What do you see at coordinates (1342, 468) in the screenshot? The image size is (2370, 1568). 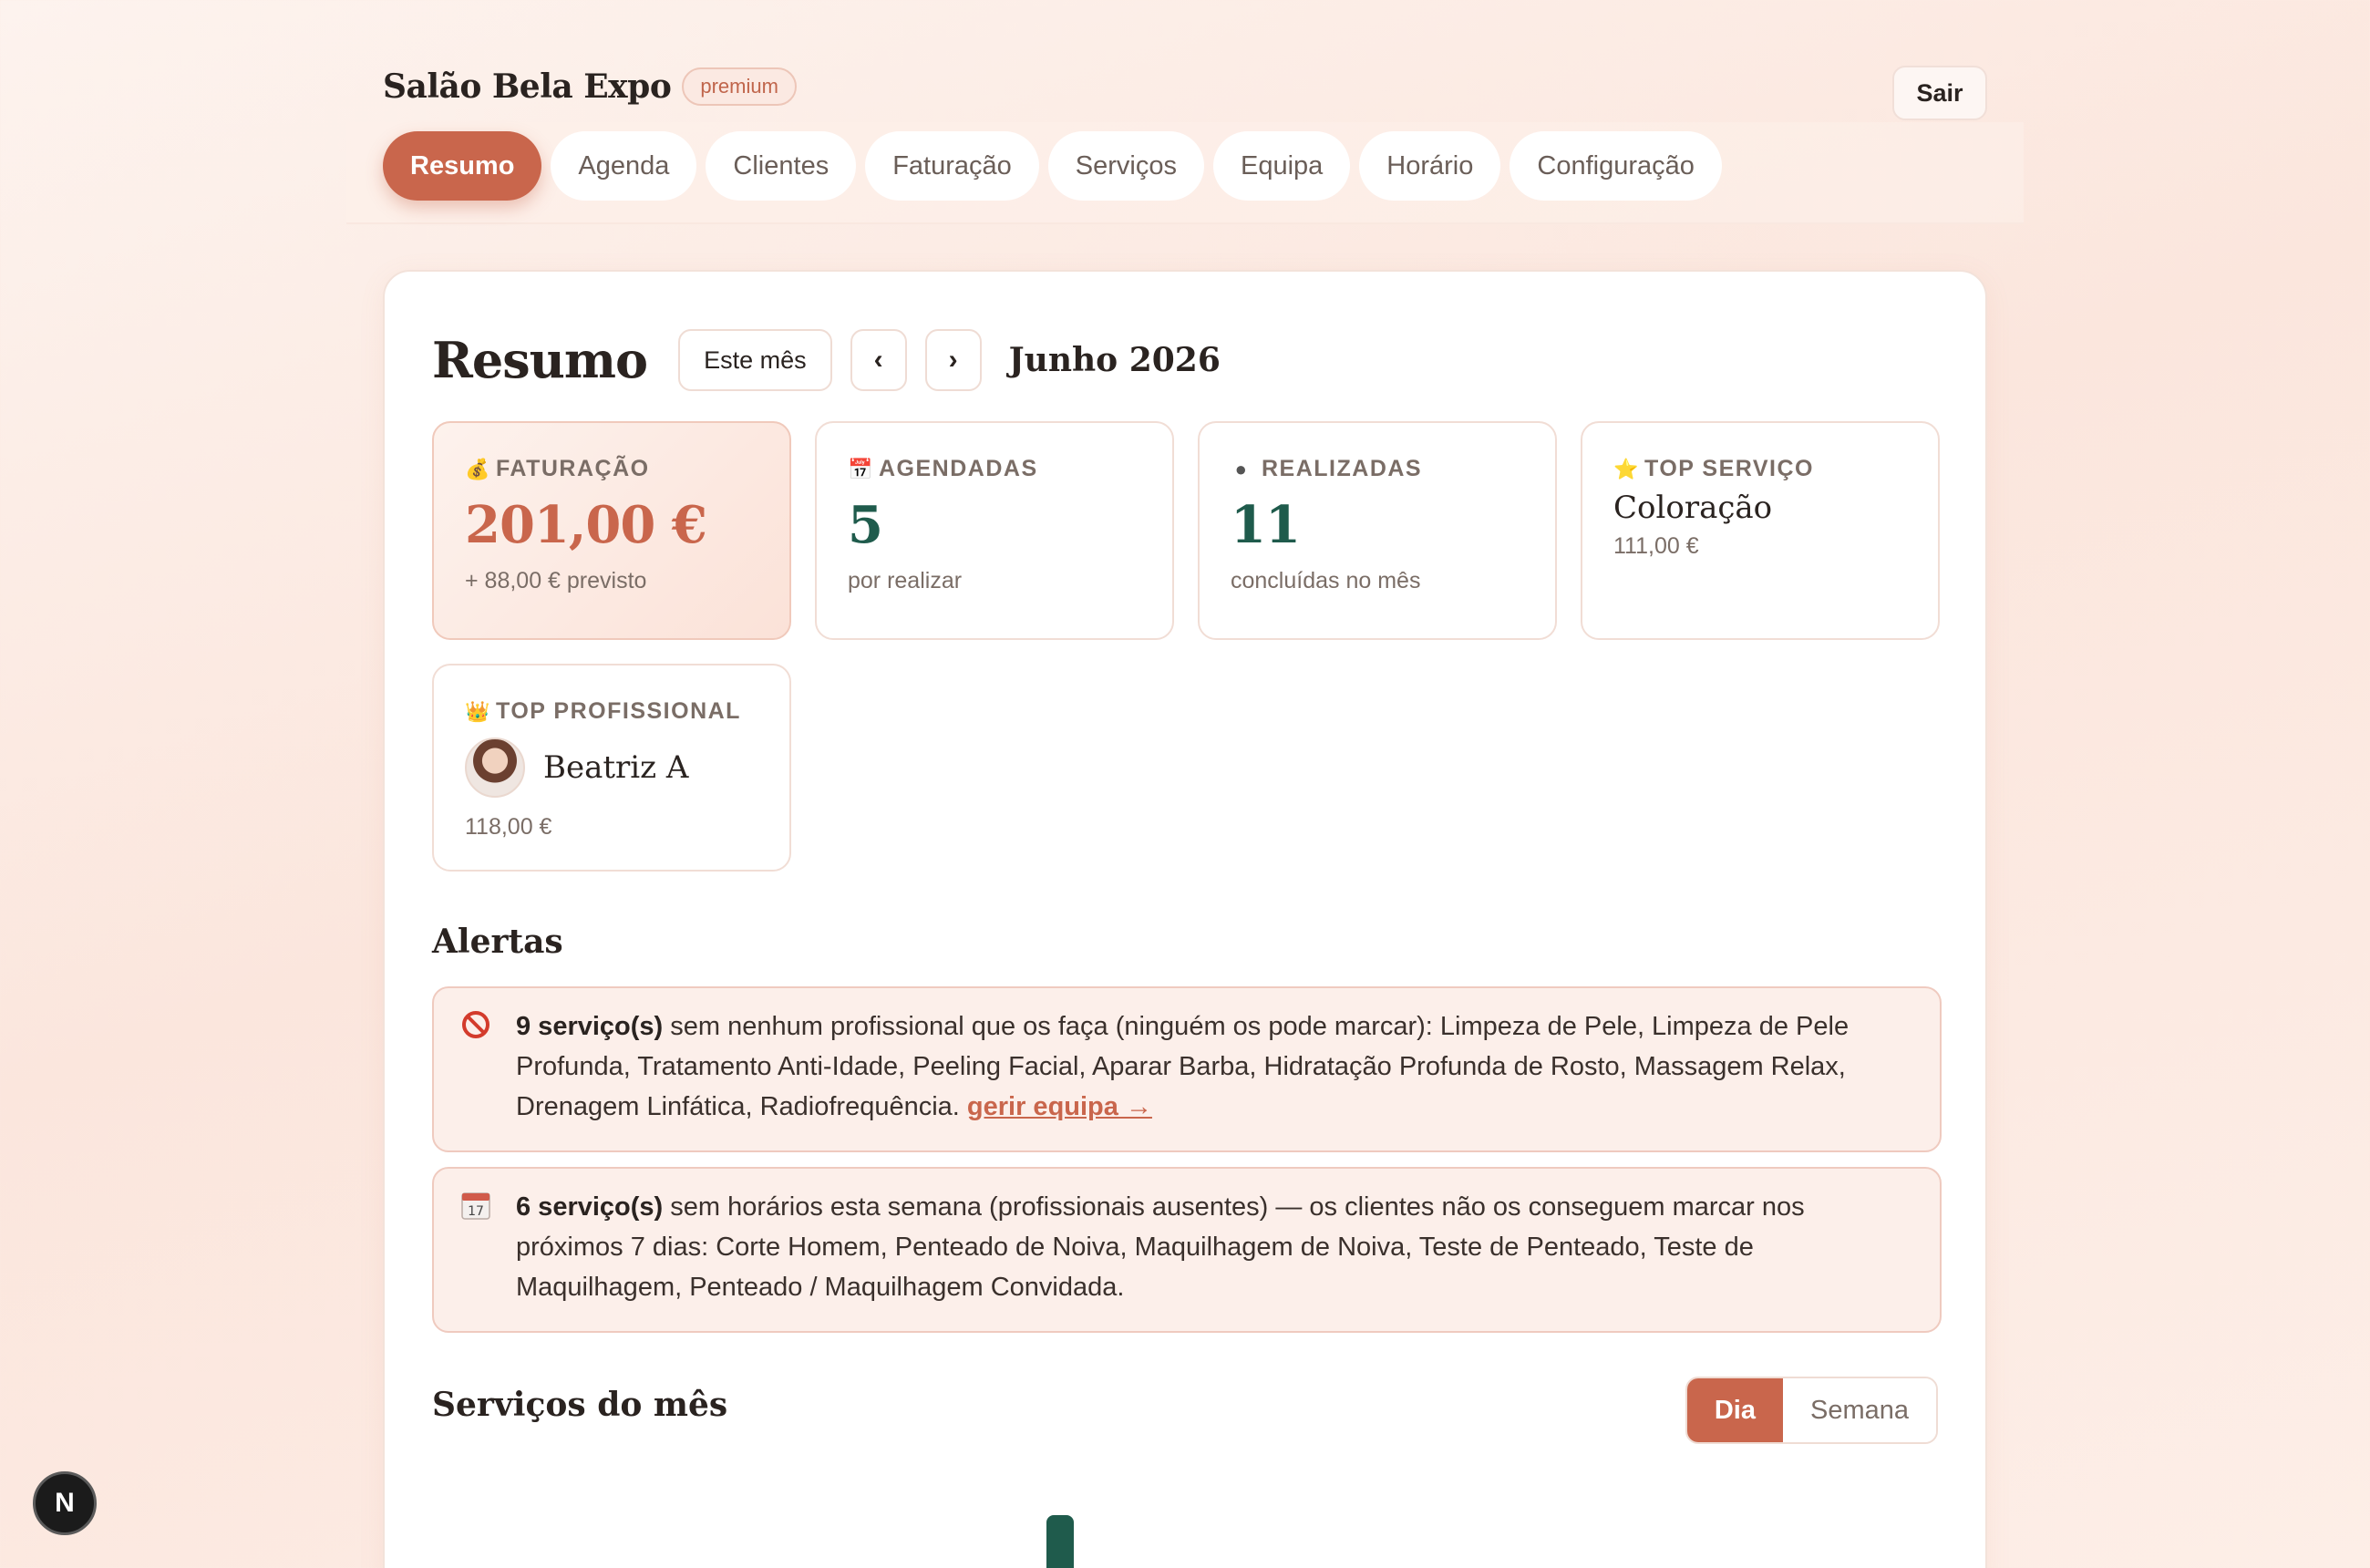 I see `stat-label: REALIZADAS` at bounding box center [1342, 468].